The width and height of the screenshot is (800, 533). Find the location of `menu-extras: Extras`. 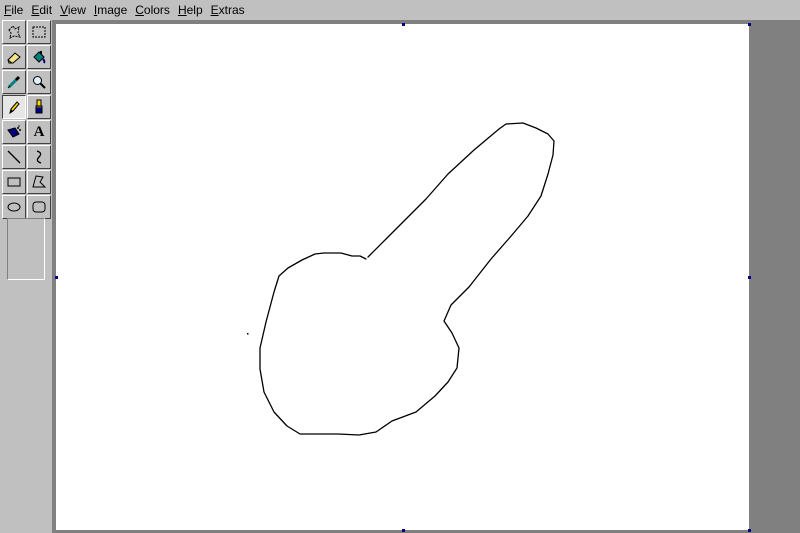

menu-extras: Extras is located at coordinates (228, 10).